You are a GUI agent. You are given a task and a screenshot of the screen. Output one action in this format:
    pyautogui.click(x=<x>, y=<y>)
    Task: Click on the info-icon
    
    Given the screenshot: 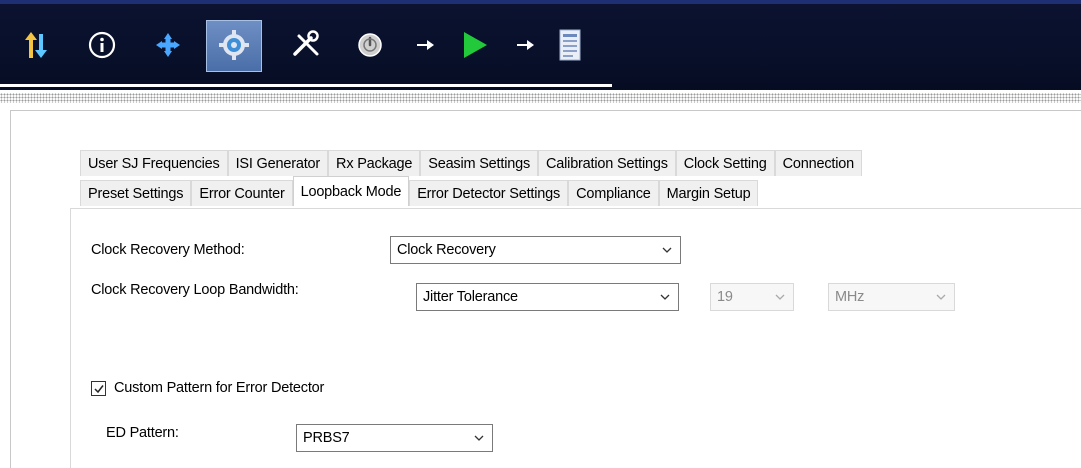 What is the action you would take?
    pyautogui.click(x=102, y=45)
    